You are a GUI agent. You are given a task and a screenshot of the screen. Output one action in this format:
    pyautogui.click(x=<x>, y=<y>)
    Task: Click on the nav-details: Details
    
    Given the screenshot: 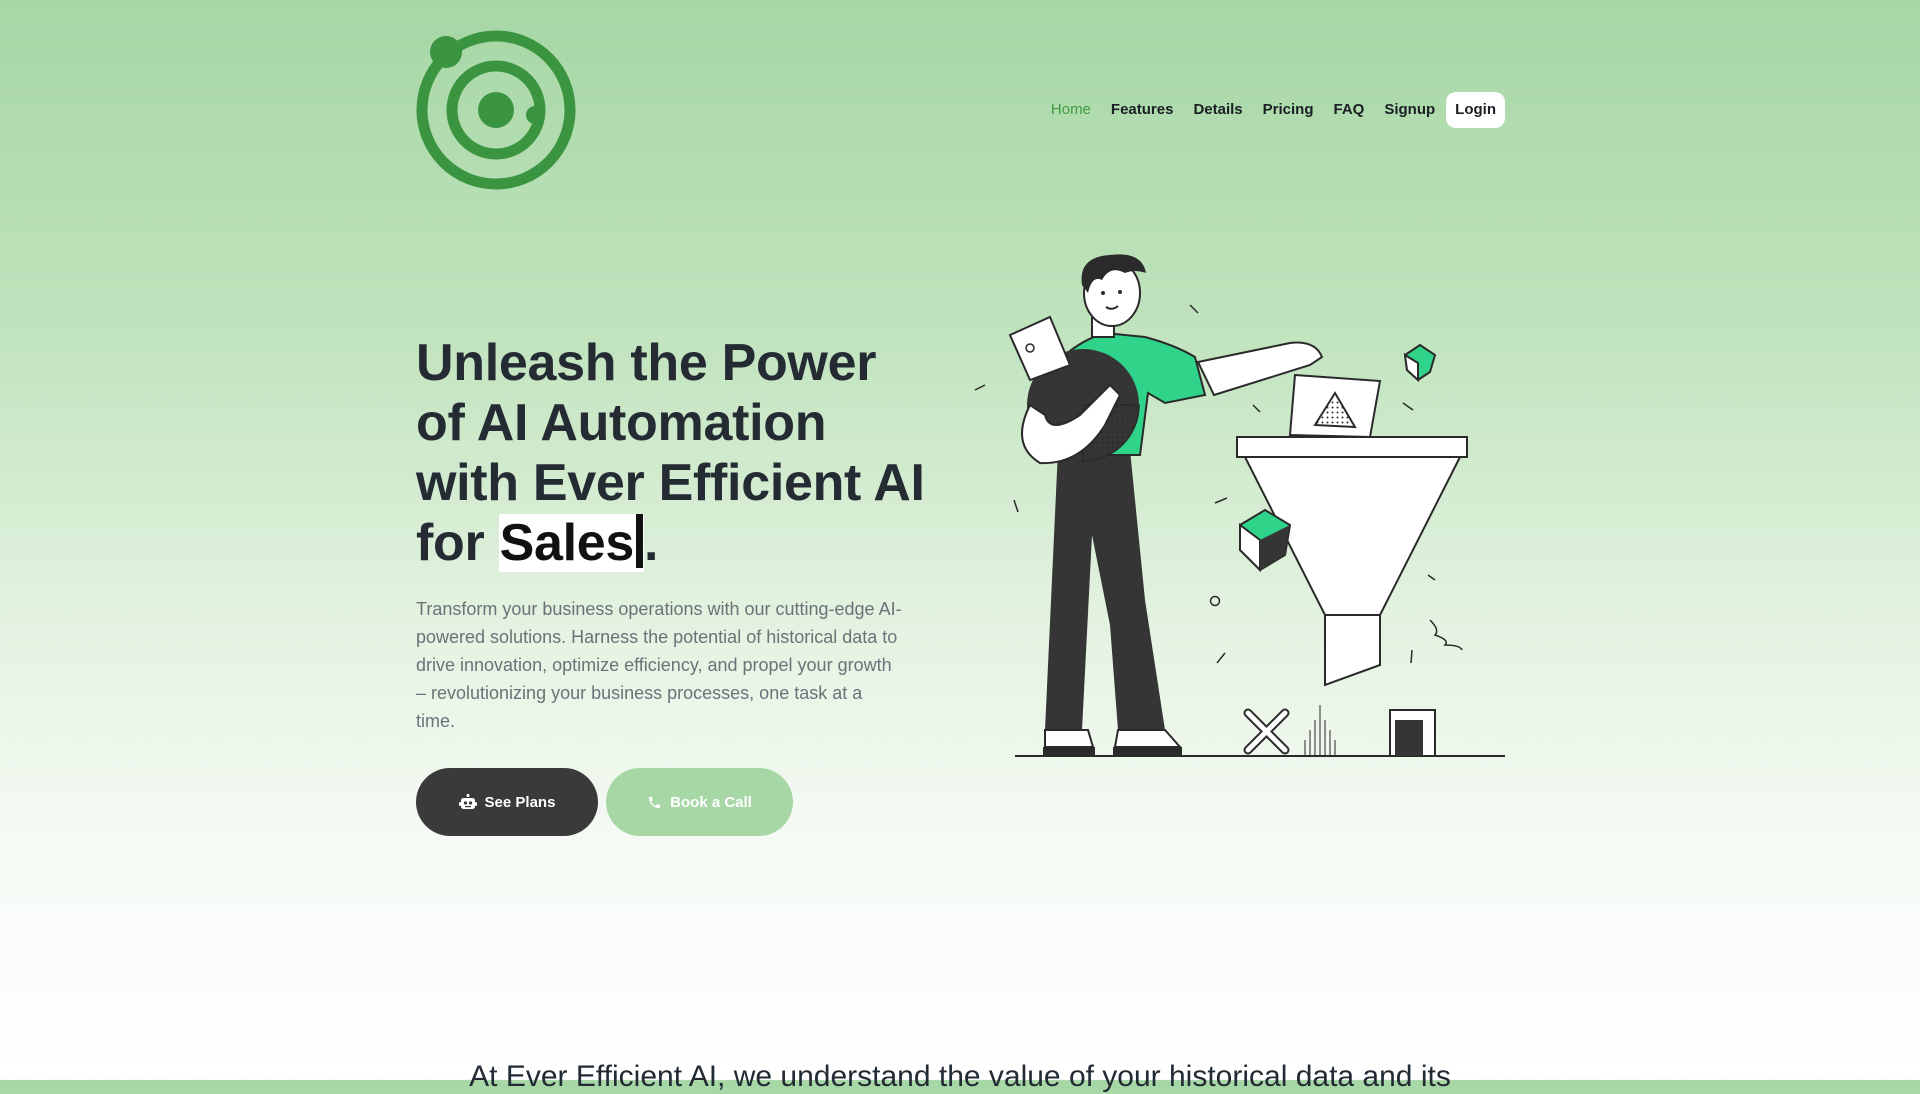 What is the action you would take?
    pyautogui.click(x=1217, y=110)
    